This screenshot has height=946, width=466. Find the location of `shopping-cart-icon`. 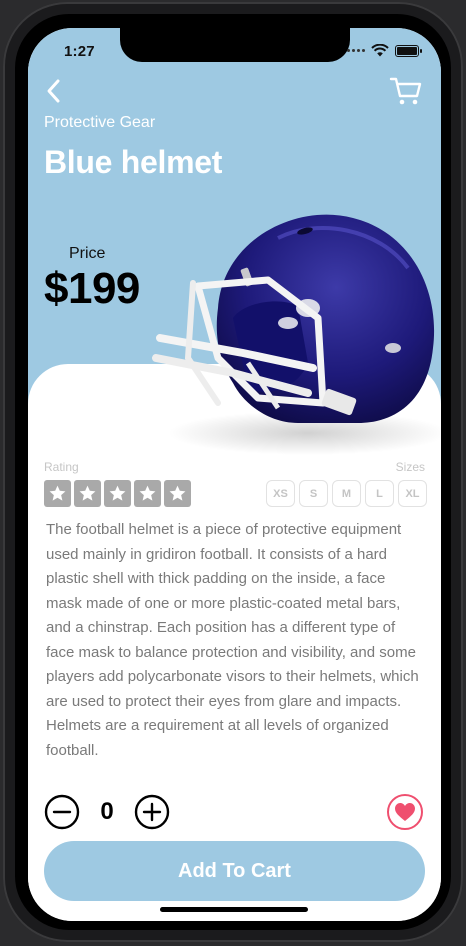

shopping-cart-icon is located at coordinates (405, 91).